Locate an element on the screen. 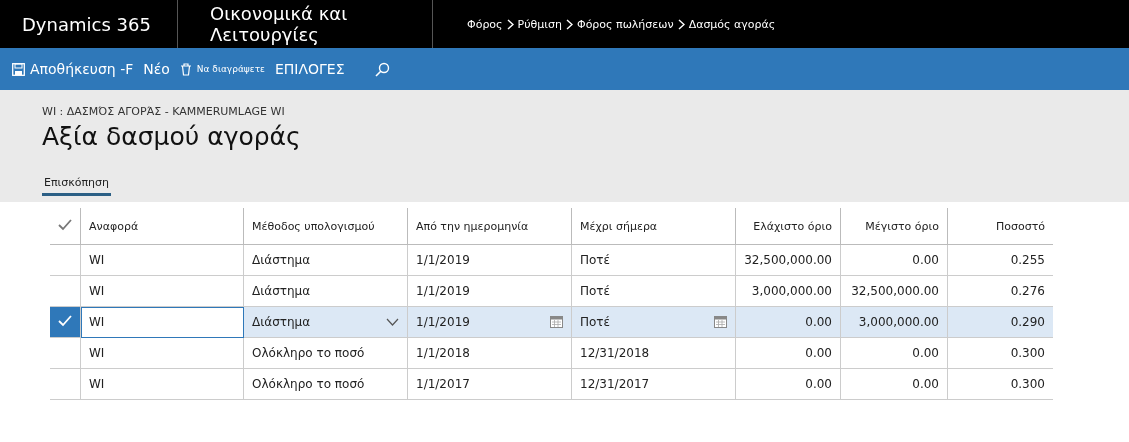 The width and height of the screenshot is (1129, 442). column-header: Ποσοστό is located at coordinates (1000, 226).